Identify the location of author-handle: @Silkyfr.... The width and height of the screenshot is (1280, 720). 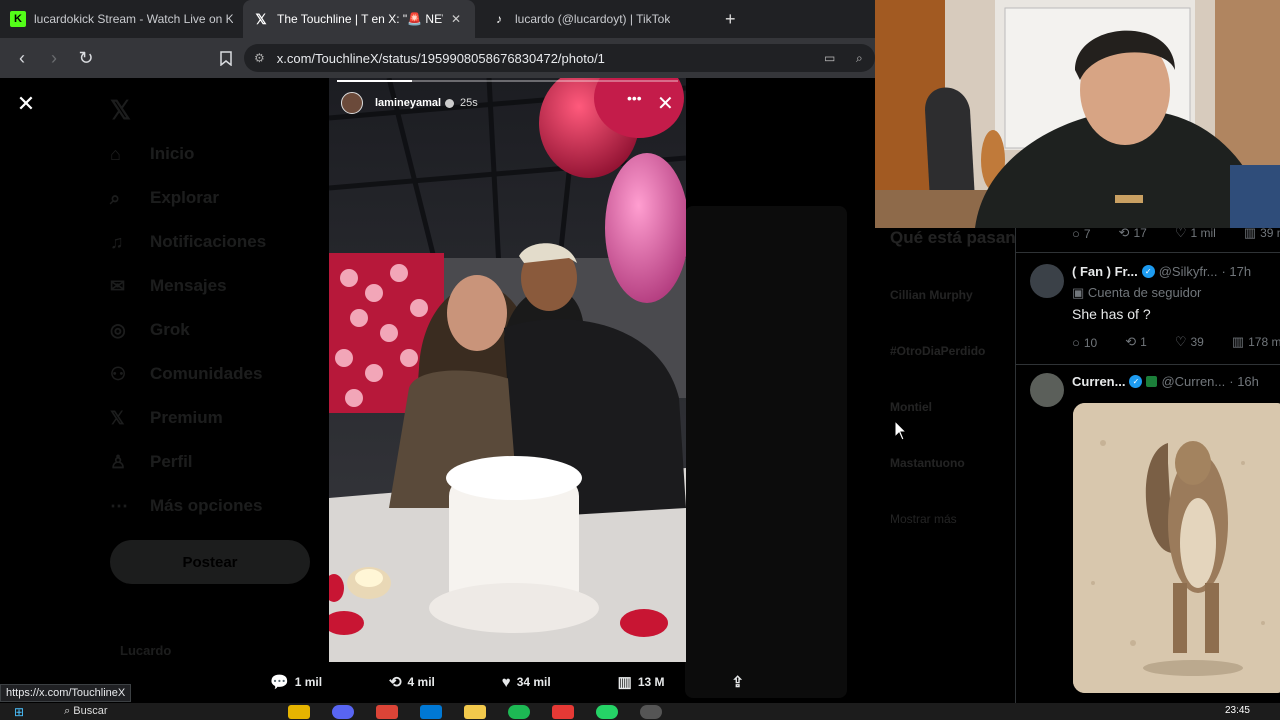
(1188, 271).